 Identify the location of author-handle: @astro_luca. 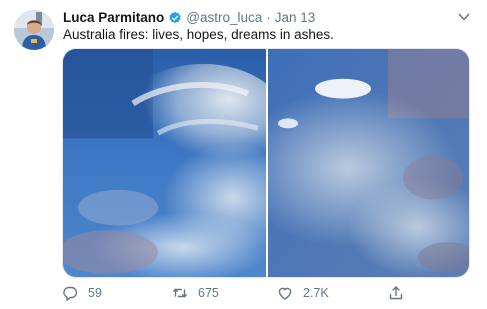
(224, 18).